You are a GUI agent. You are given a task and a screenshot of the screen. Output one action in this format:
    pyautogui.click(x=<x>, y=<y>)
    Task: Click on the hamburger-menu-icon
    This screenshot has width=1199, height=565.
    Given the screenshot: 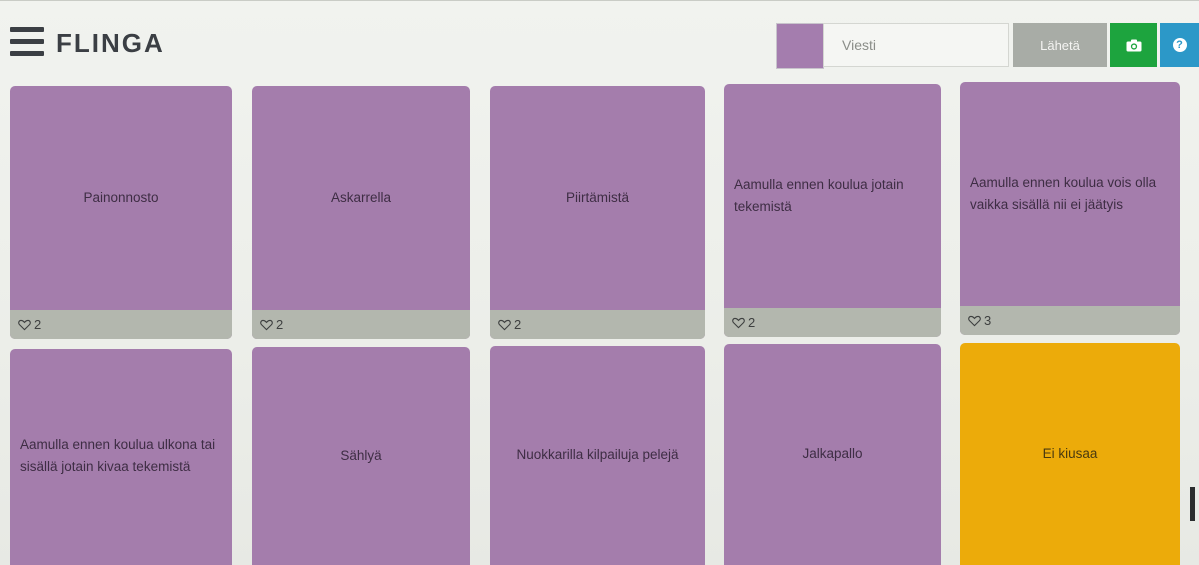 What is the action you would take?
    pyautogui.click(x=27, y=42)
    